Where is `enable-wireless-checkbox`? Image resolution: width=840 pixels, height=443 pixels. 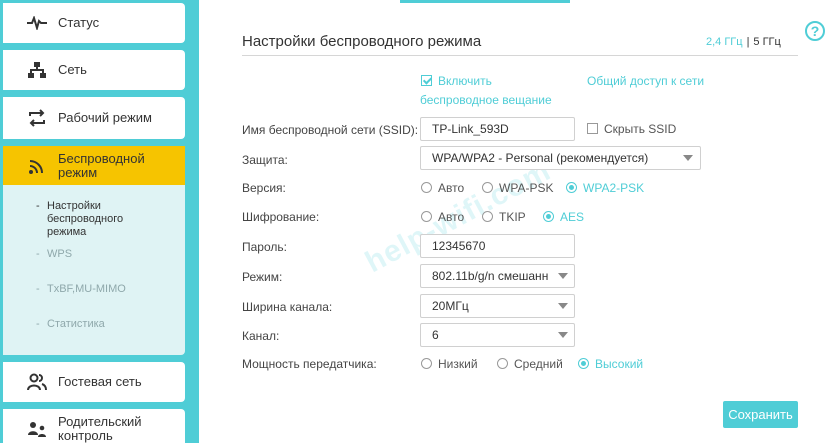 enable-wireless-checkbox is located at coordinates (426, 80).